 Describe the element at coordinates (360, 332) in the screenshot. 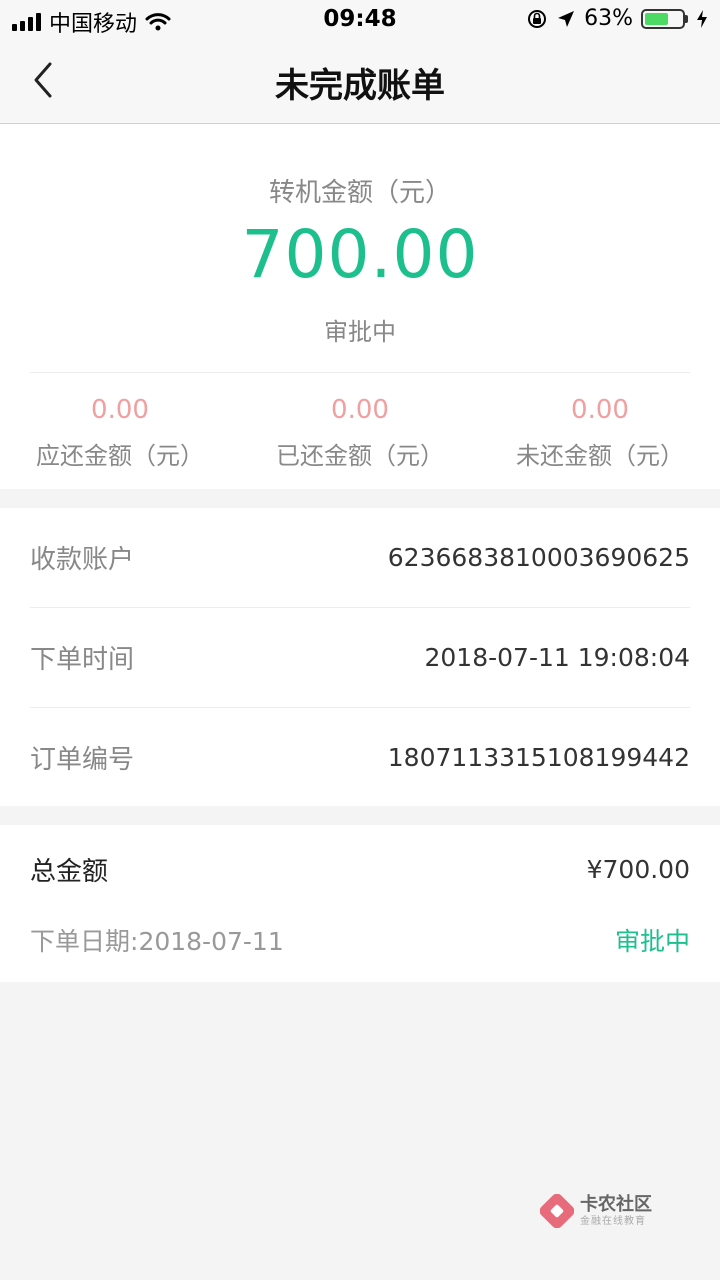

I see `approval-status: 审批中` at that location.